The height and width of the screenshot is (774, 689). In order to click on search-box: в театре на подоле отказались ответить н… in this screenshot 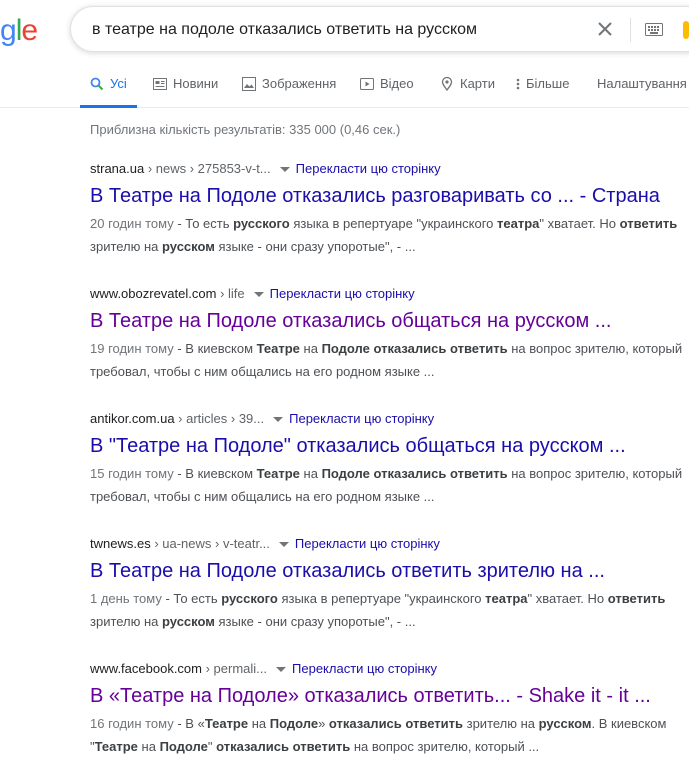, I will do `click(379, 29)`.